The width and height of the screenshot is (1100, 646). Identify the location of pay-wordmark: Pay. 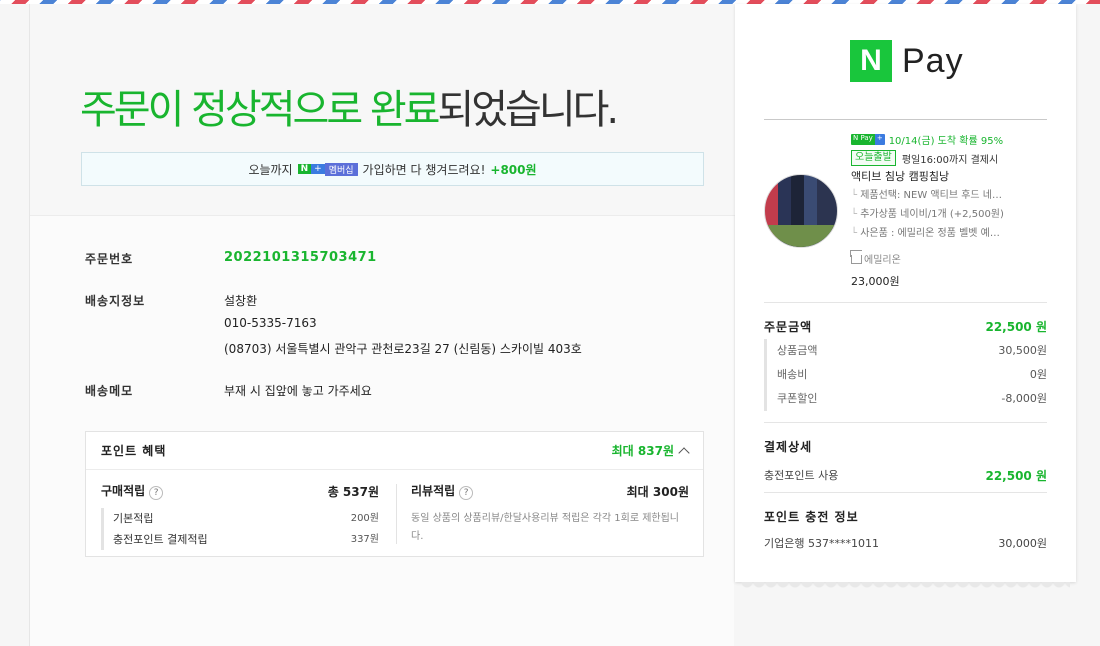
(933, 60).